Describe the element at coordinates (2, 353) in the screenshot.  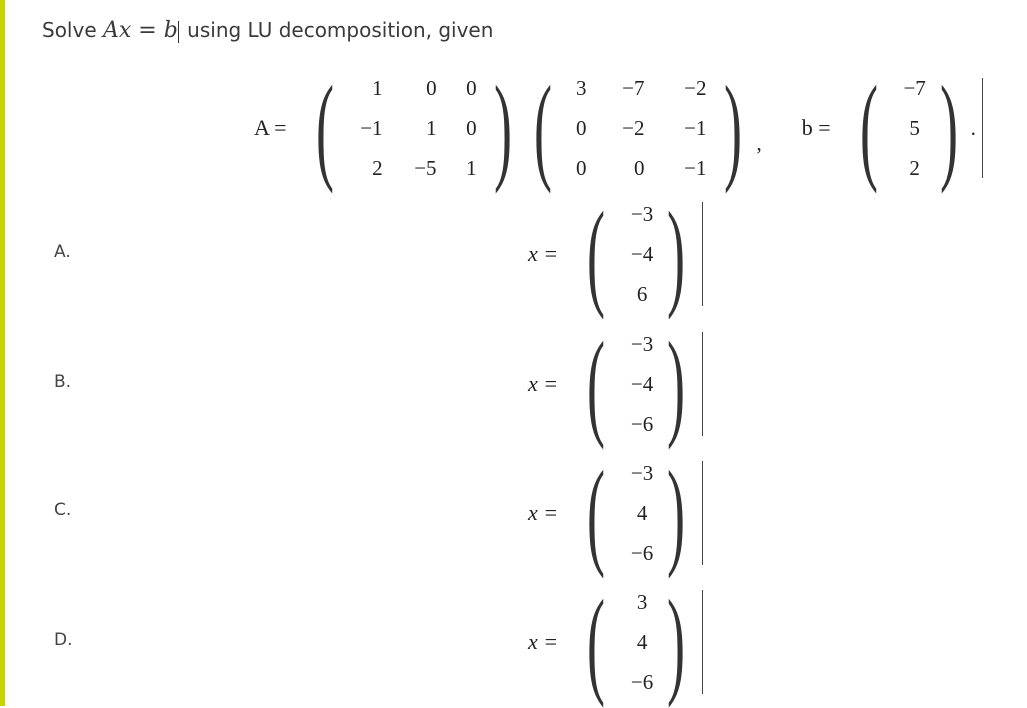
I see `accent-bar` at that location.